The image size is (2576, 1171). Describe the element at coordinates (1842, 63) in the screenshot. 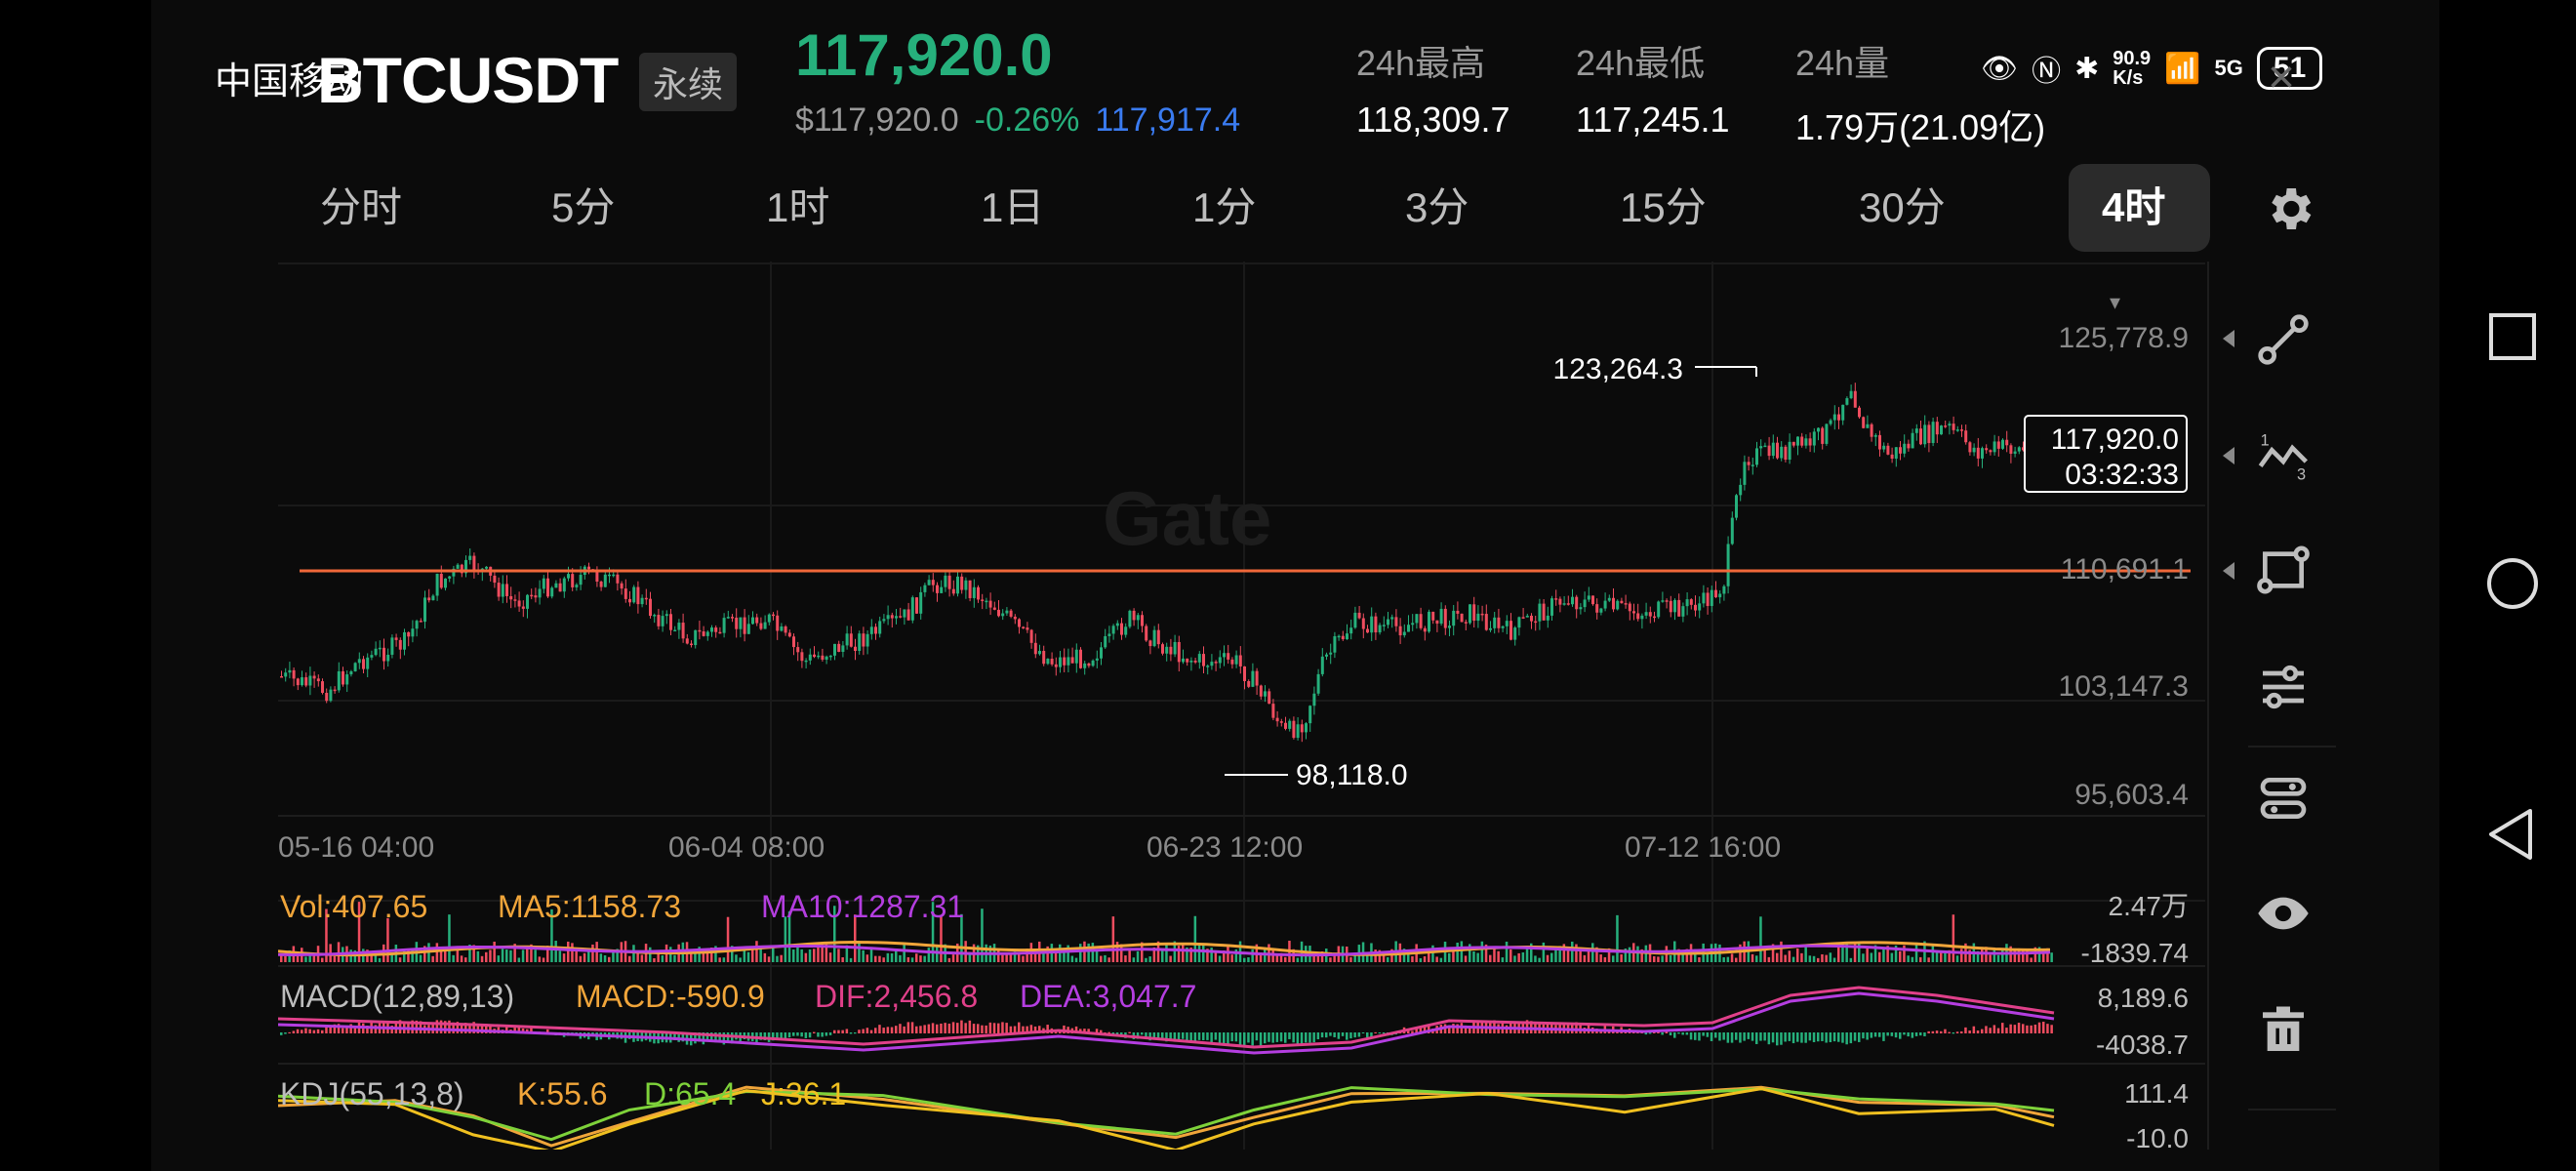

I see `stat-label: 24h量` at that location.